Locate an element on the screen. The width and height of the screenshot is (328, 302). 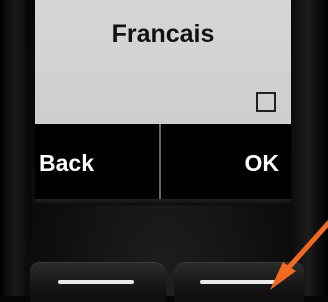
softkey-buttons is located at coordinates (167, 282).